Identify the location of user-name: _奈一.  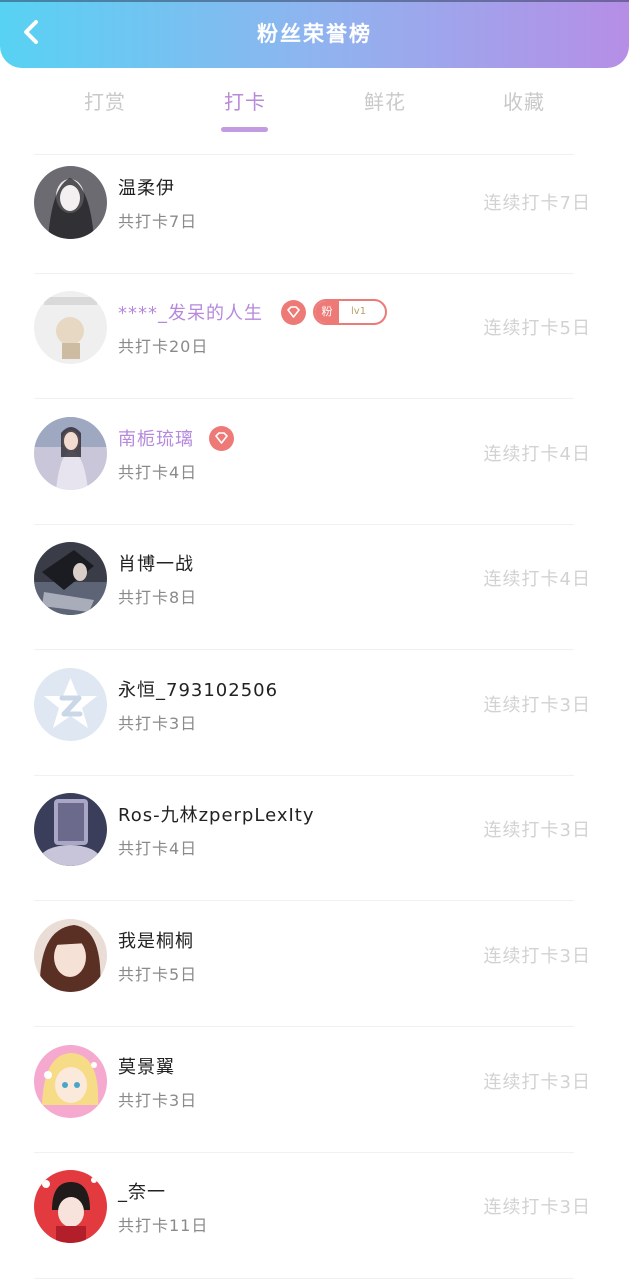
(142, 1192).